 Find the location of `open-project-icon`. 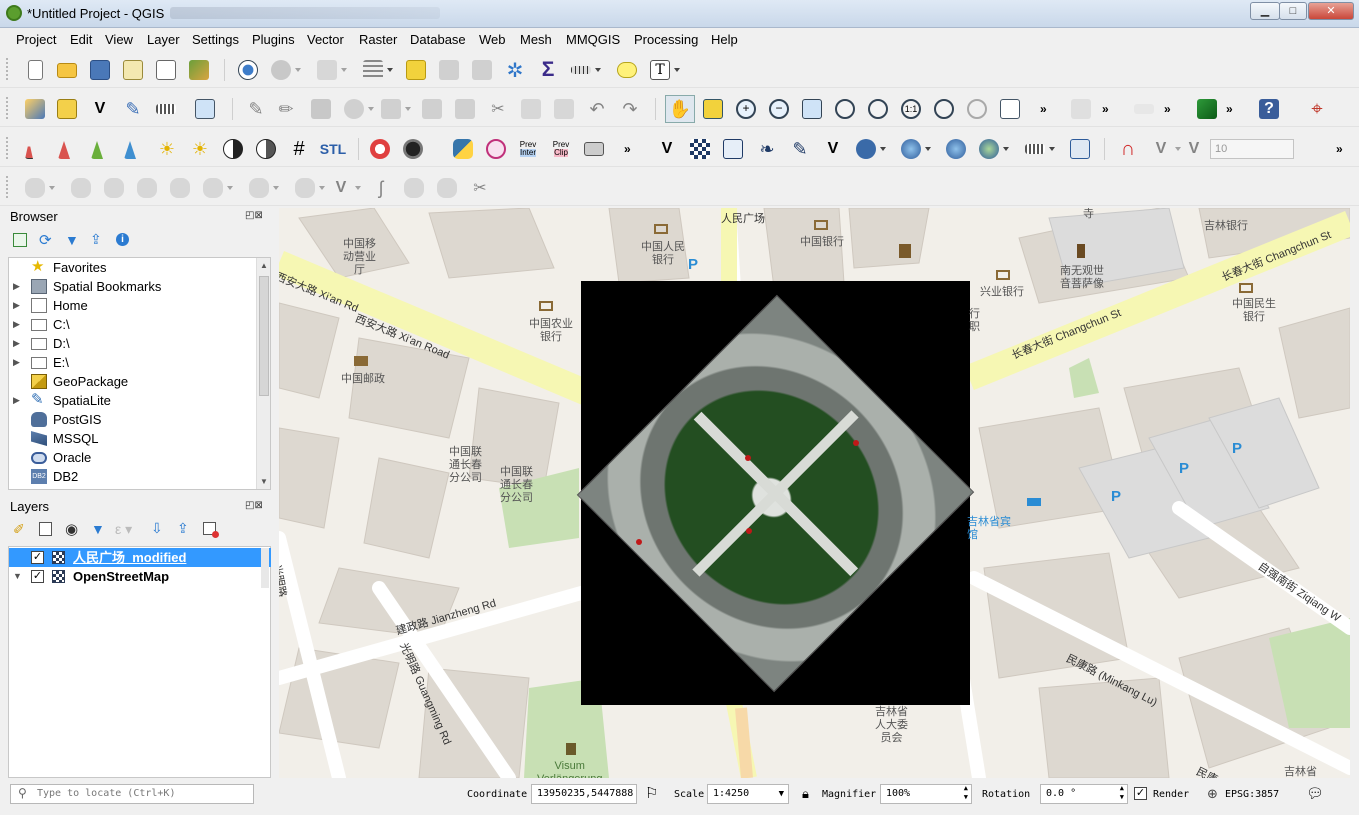

open-project-icon is located at coordinates (67, 70).